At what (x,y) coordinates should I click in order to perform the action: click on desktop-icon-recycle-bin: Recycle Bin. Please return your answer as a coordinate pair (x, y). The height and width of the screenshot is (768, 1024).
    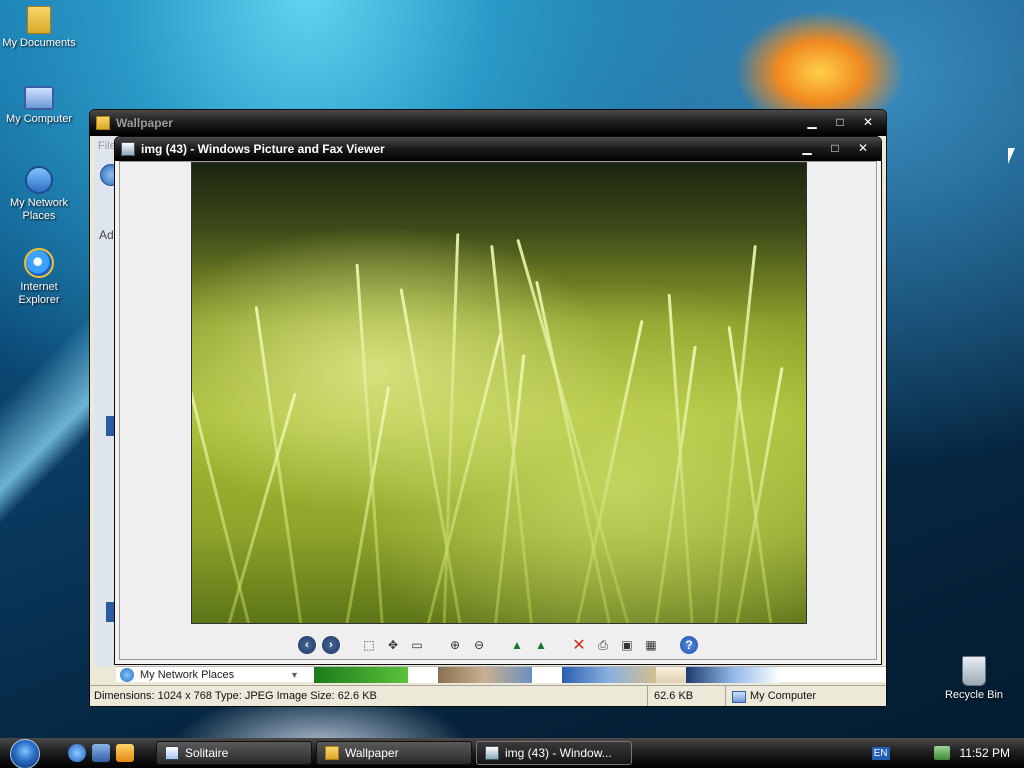
    Looking at the image, I should click on (974, 679).